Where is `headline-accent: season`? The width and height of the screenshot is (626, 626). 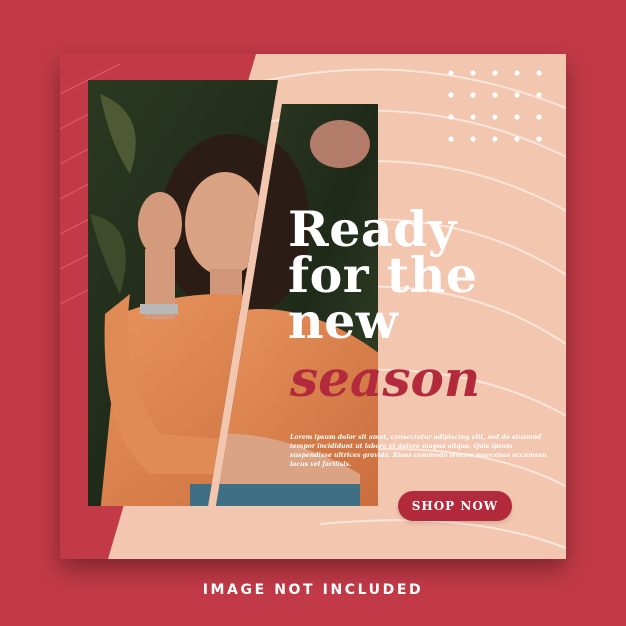
headline-accent: season is located at coordinates (385, 378).